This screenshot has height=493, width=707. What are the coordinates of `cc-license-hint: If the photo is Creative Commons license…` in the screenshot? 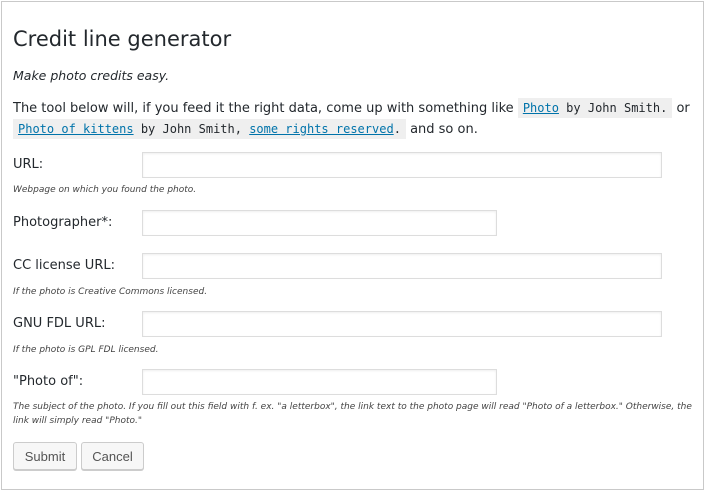 It's located at (110, 292).